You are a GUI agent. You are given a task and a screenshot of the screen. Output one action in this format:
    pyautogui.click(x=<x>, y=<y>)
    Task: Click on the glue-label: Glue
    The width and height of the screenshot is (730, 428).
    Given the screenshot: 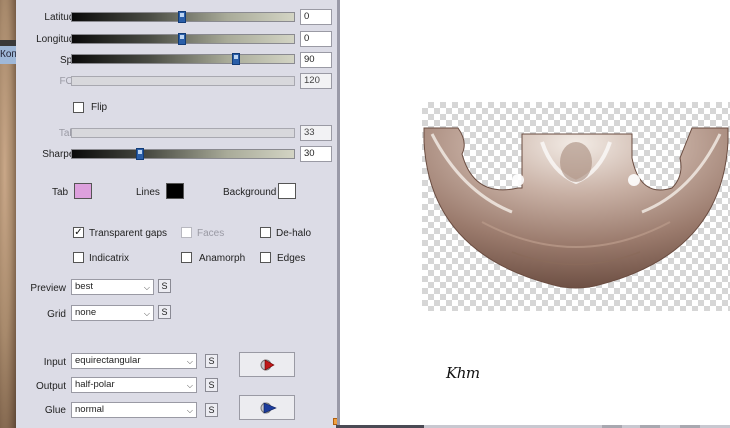 What is the action you would take?
    pyautogui.click(x=55, y=410)
    